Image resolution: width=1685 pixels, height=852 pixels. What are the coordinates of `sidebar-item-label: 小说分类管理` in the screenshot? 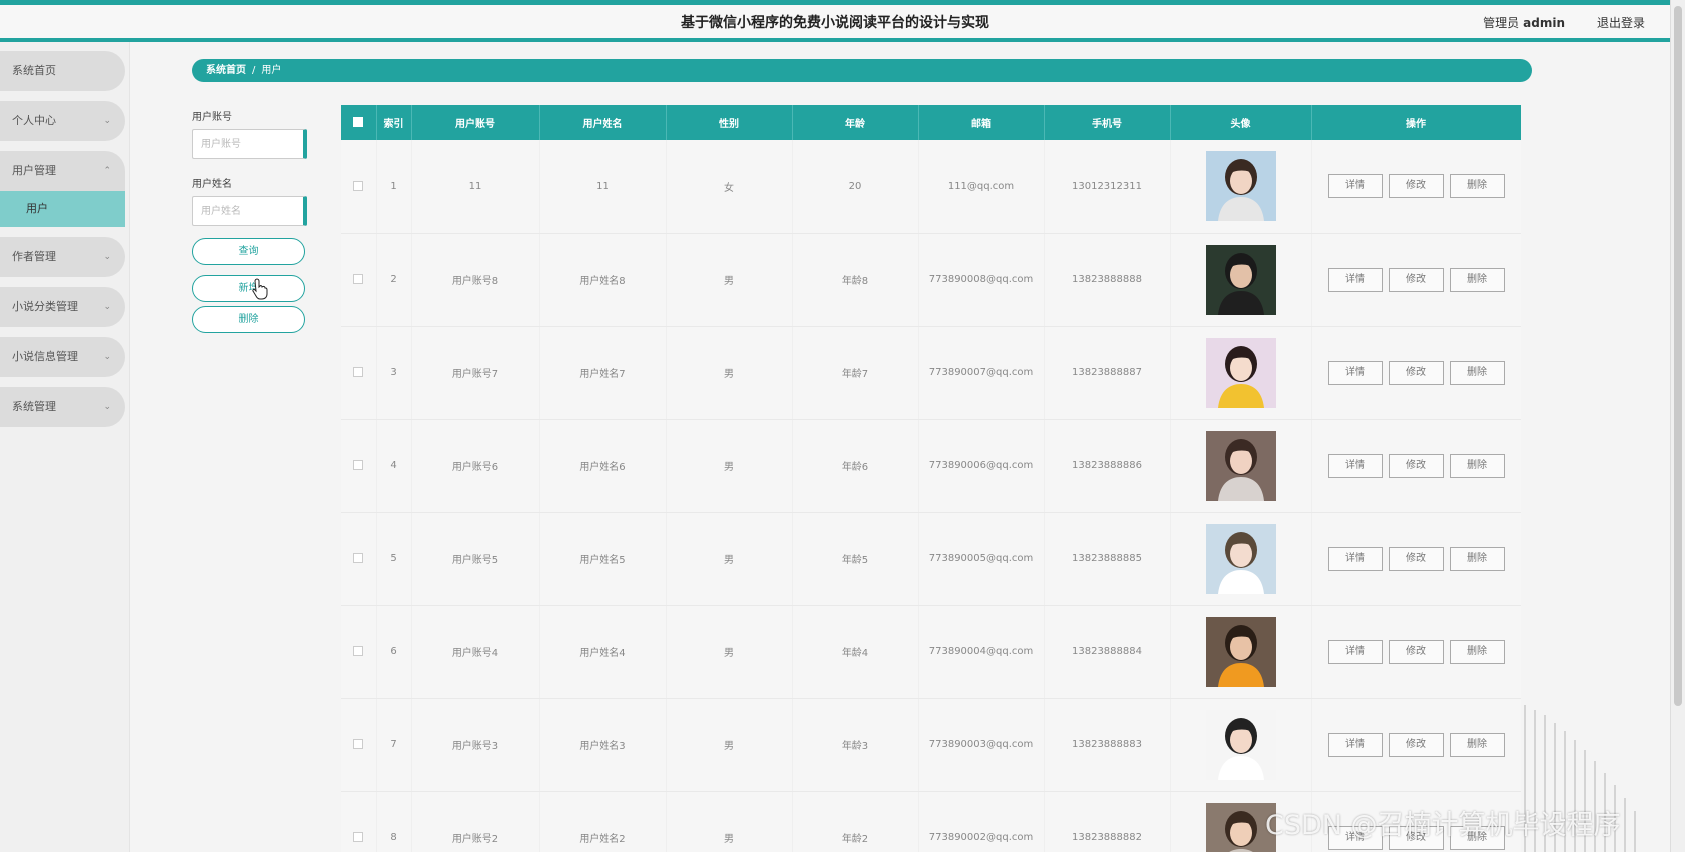 It's located at (45, 306).